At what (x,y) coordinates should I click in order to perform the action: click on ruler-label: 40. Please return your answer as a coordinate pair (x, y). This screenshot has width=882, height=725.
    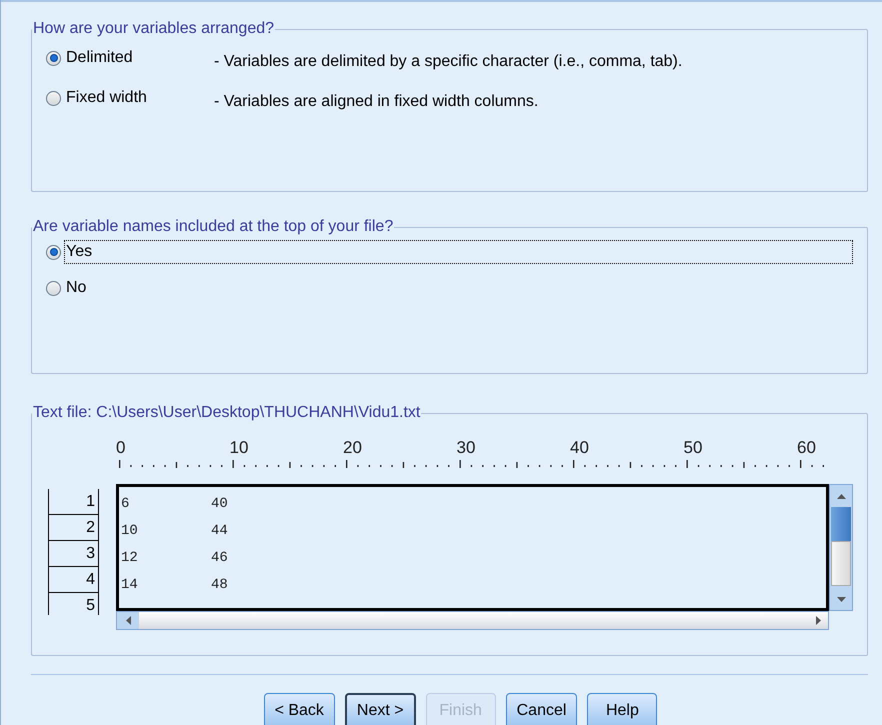
    Looking at the image, I should click on (579, 448).